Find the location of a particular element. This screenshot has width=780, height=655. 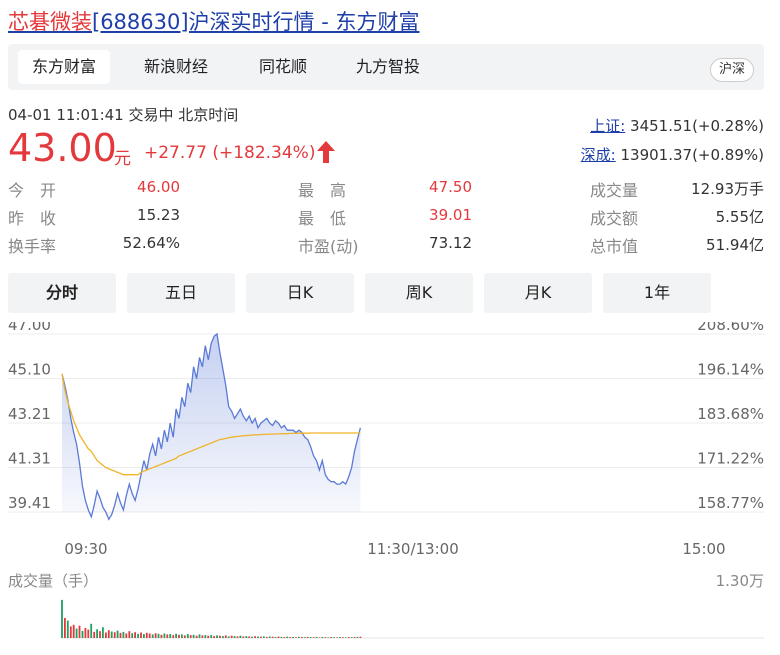

chart-period-tabs: 分时 五日 日K 周K 月K 1年 is located at coordinates (386, 293).